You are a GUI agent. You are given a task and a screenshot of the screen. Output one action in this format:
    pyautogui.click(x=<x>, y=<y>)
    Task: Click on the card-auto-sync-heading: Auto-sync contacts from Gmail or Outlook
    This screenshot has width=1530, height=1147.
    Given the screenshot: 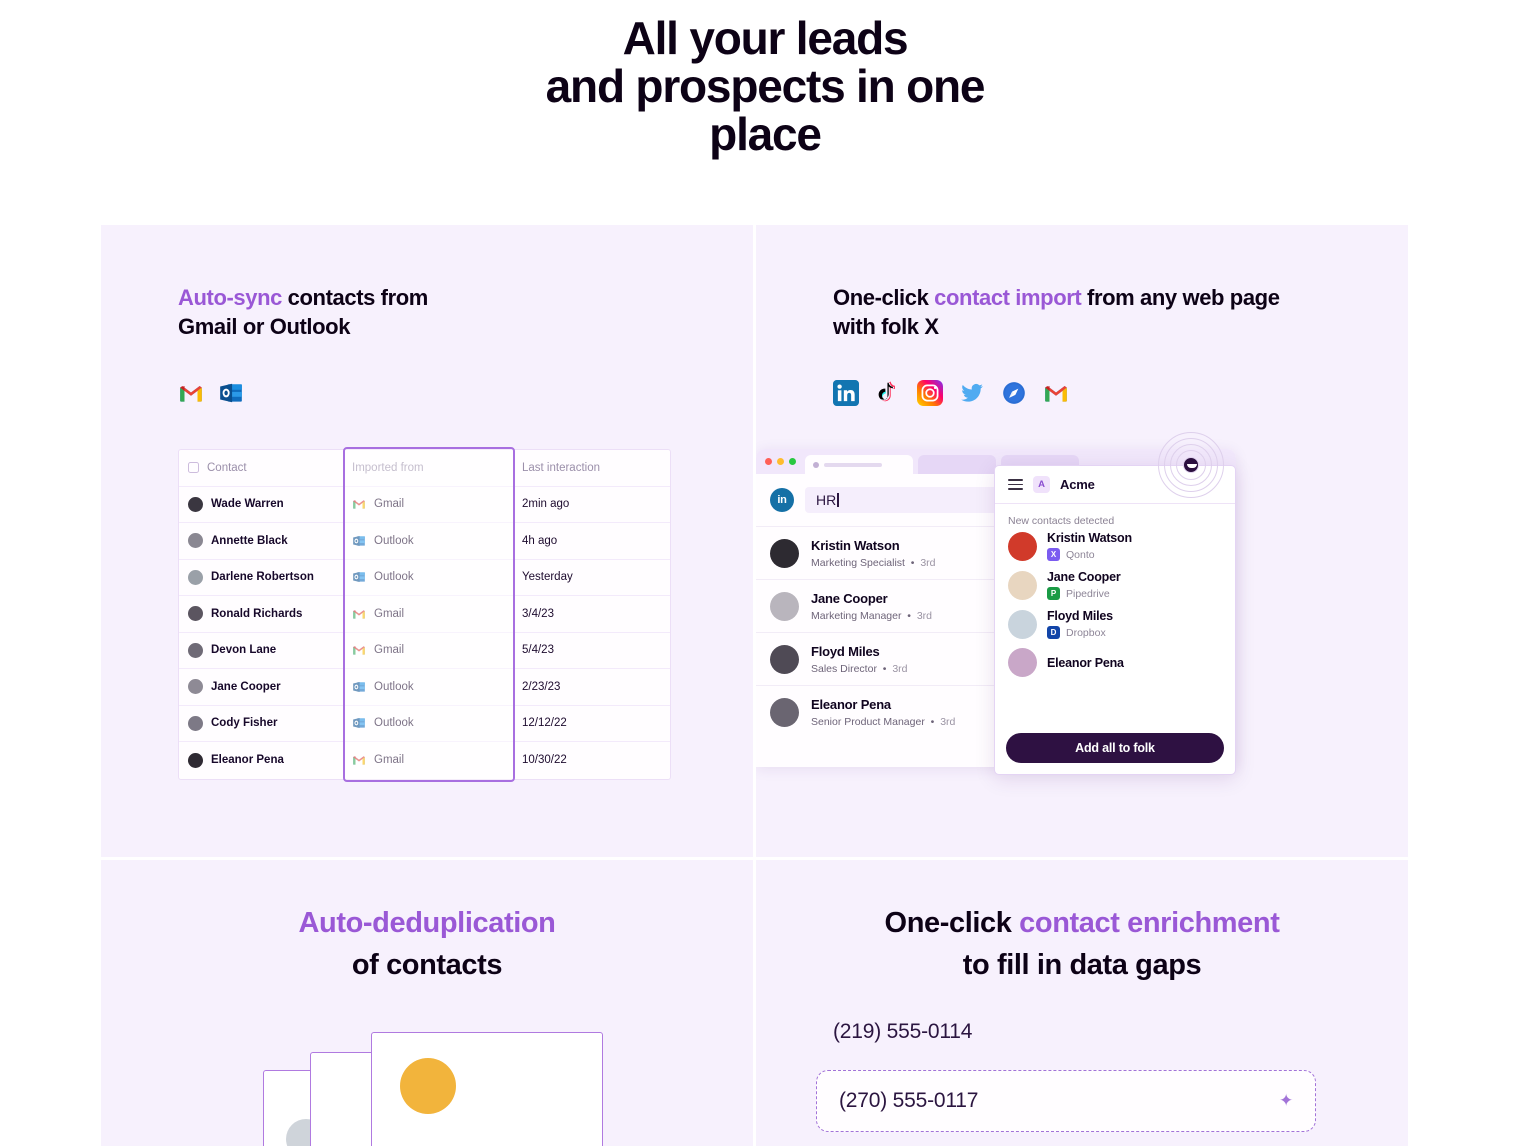 What is the action you would take?
    pyautogui.click(x=438, y=312)
    